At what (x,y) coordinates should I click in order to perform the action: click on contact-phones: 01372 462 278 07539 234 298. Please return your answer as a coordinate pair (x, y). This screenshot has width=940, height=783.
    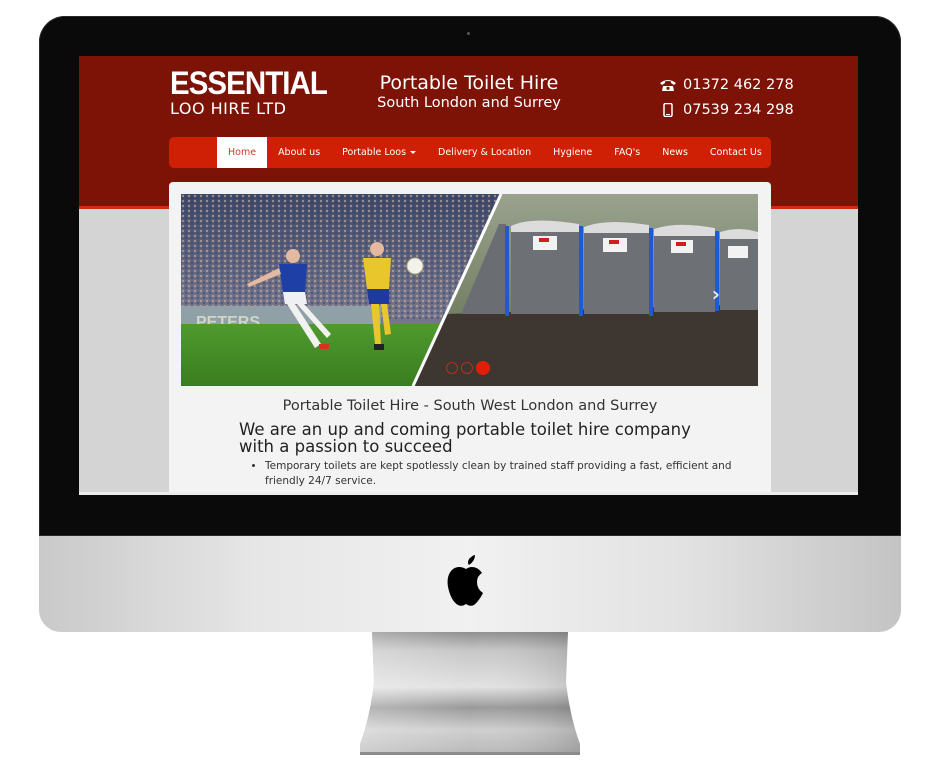
    Looking at the image, I should click on (726, 97).